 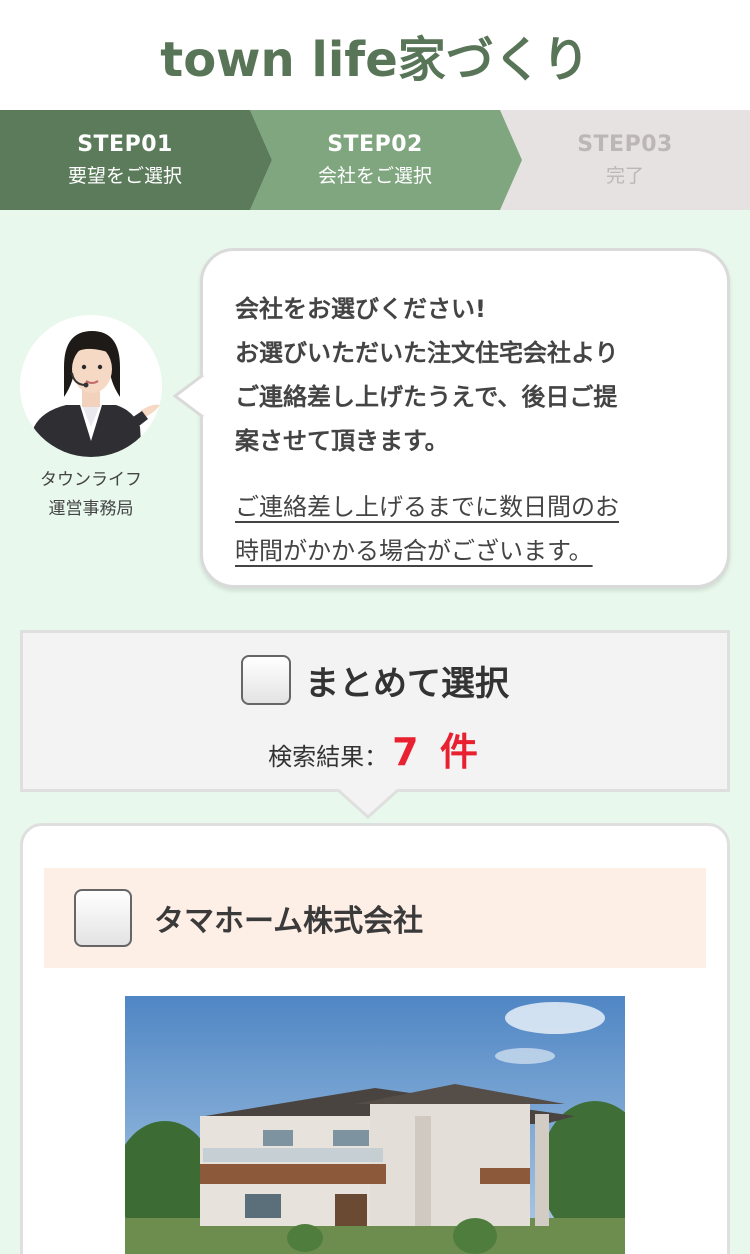 I want to click on operator-avatar, so click(x=91, y=386).